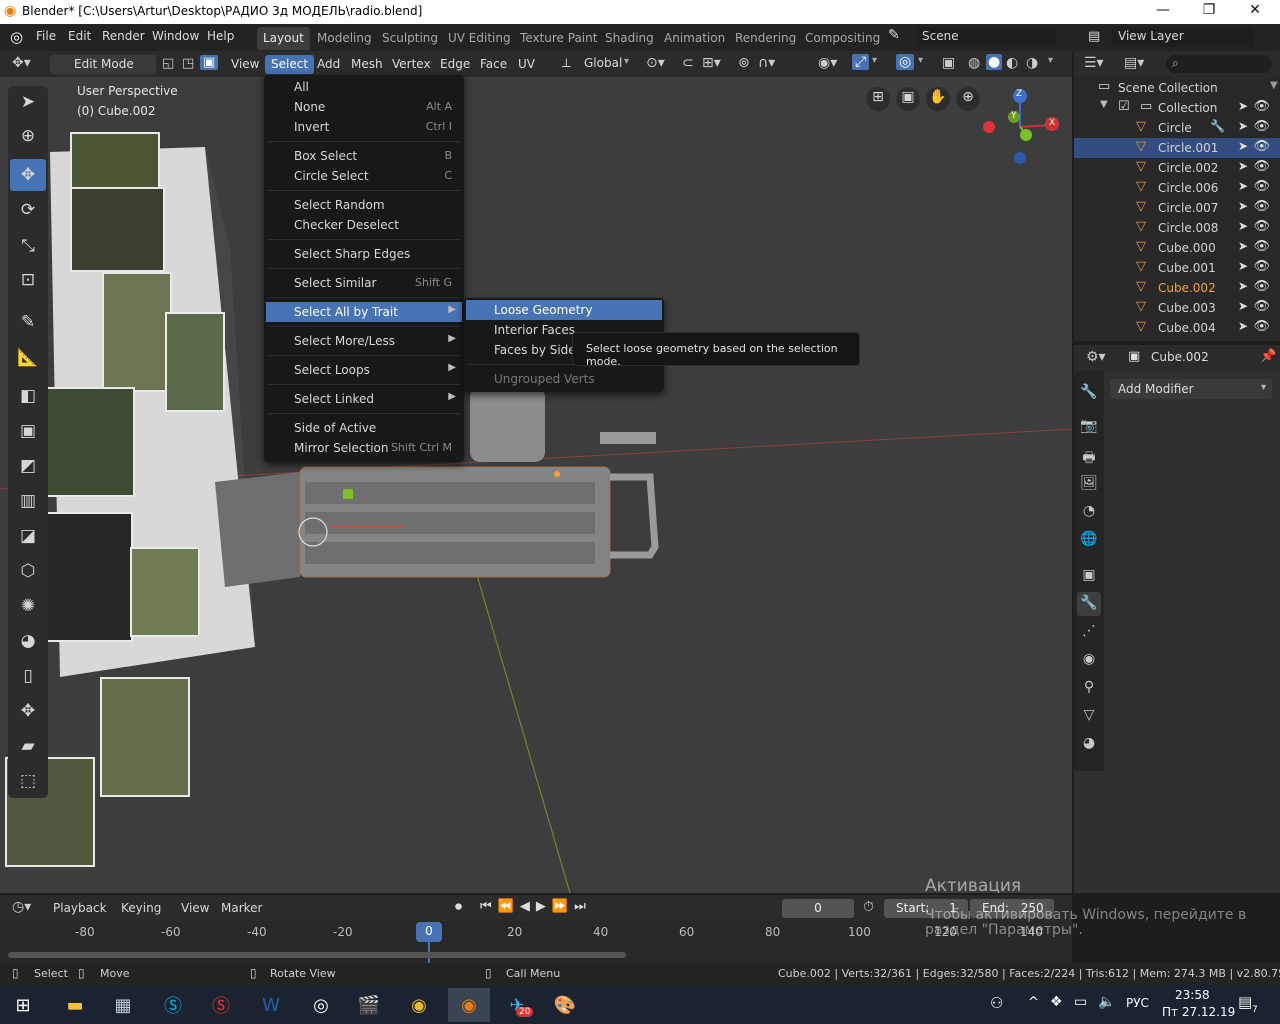  I want to click on grid-view-icon: ⊞, so click(878, 99).